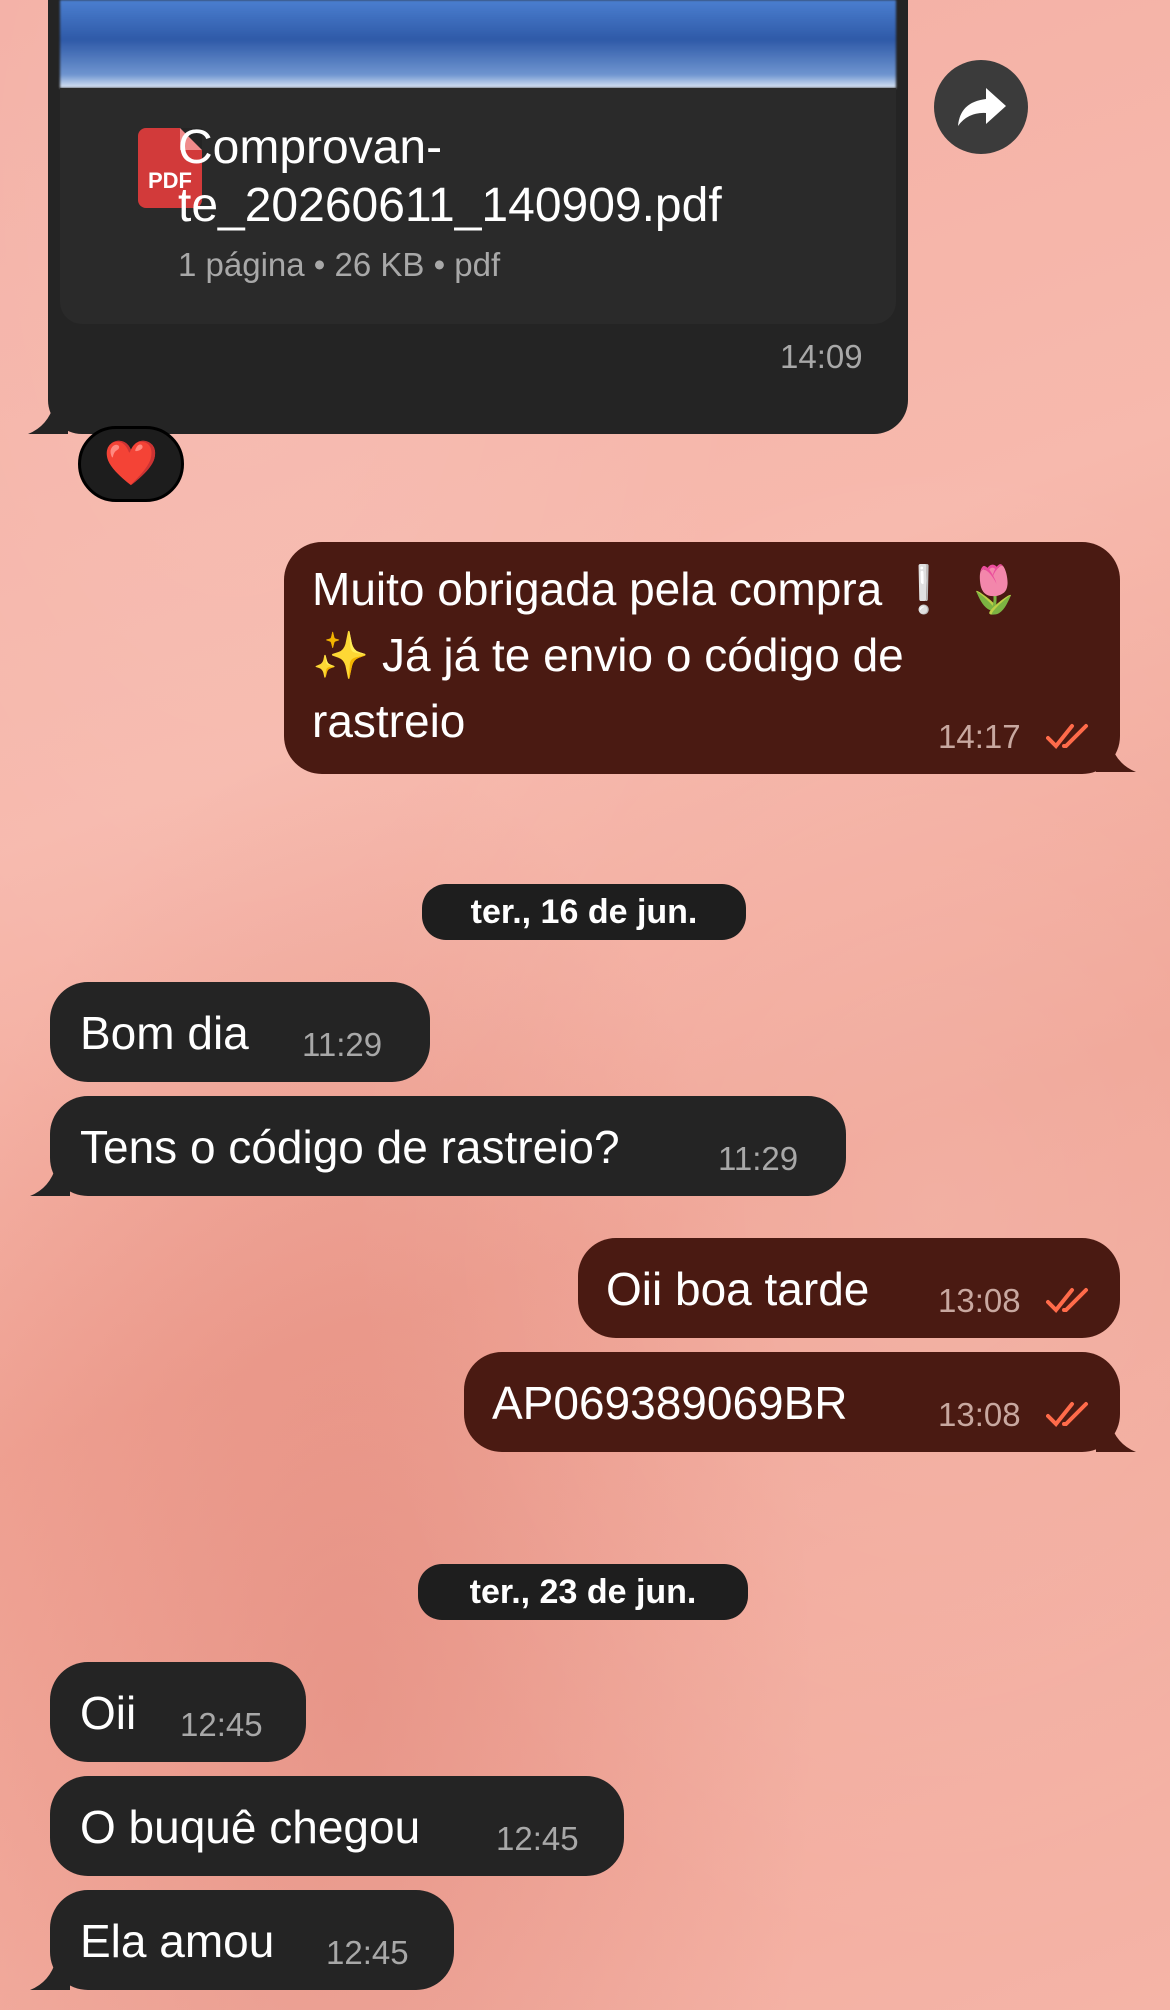 This screenshot has height=2010, width=1170. I want to click on incoming-message-bubble: Bom dia 11:29, so click(240, 1032).